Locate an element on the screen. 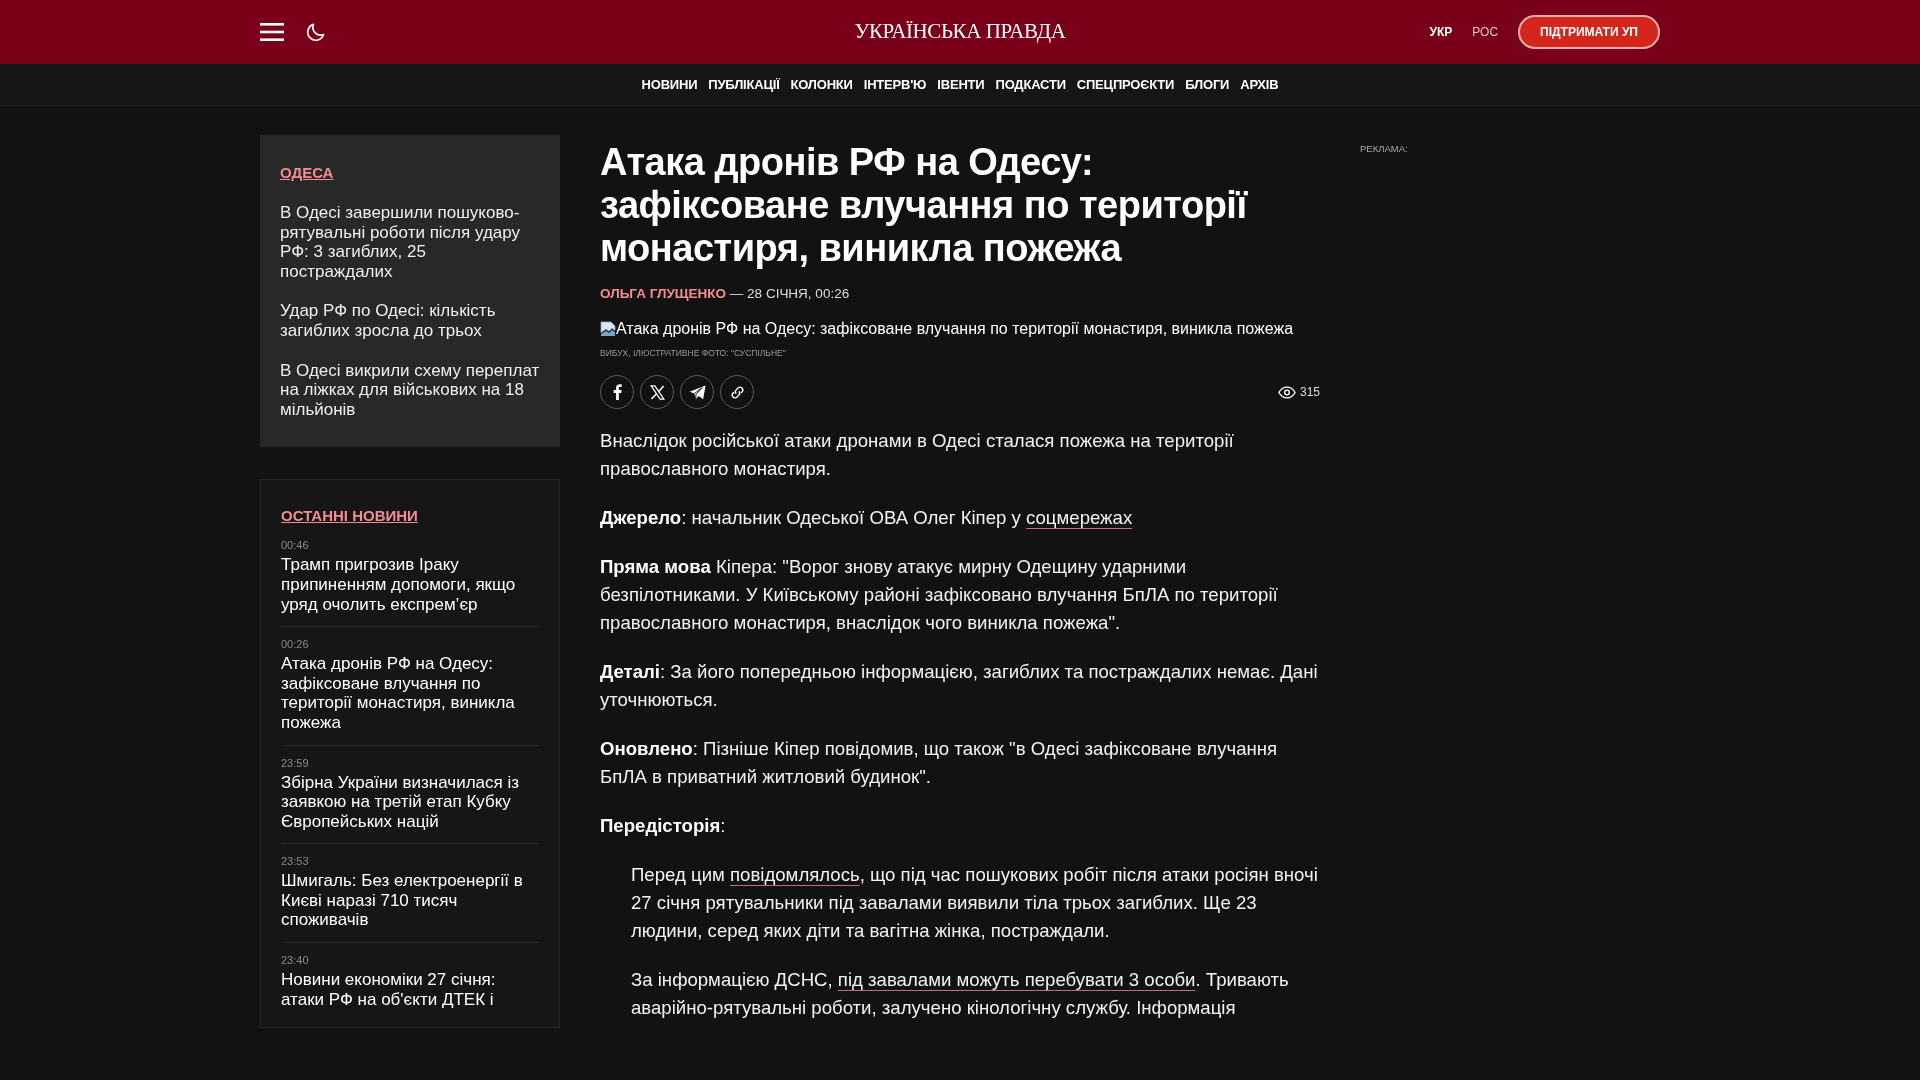 This screenshot has width=1920, height=1080. news-time: 00:26 is located at coordinates (295, 644).